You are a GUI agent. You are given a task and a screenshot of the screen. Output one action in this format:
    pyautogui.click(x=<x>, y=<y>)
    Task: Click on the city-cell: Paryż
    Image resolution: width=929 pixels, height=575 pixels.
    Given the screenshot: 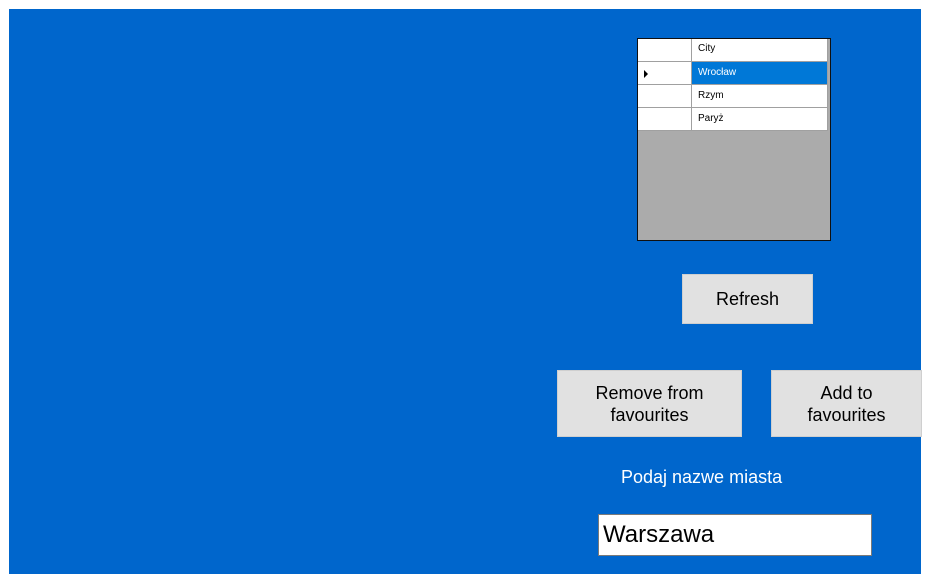 What is the action you would take?
    pyautogui.click(x=760, y=119)
    